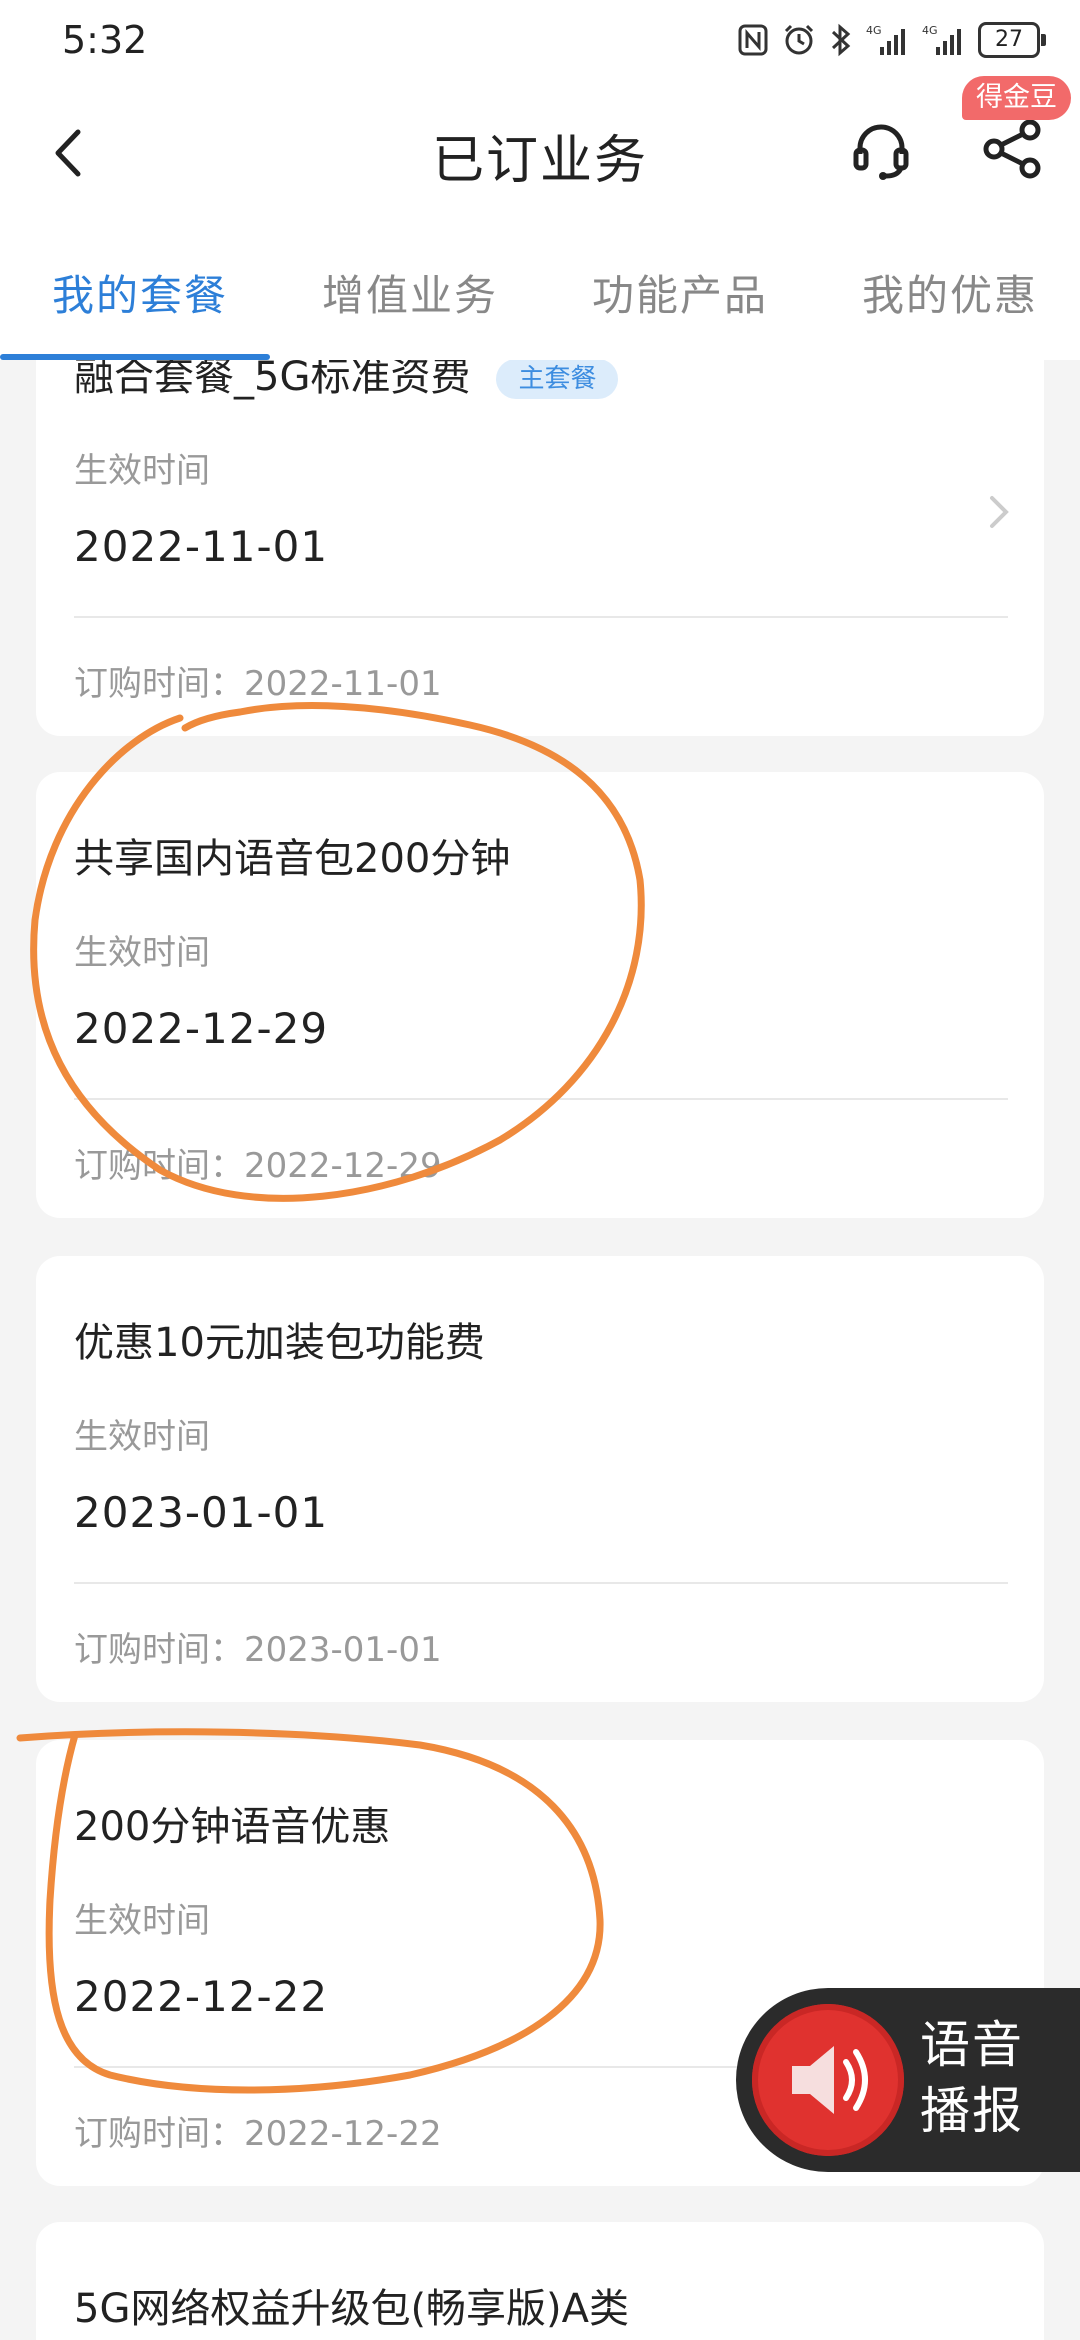 This screenshot has height=2340, width=1080. Describe the element at coordinates (540, 290) in the screenshot. I see `tab-bar: 我的套餐 增值业务 功能产品 我的优惠` at that location.